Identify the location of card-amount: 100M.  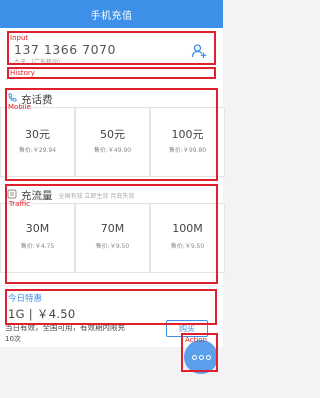
(187, 228).